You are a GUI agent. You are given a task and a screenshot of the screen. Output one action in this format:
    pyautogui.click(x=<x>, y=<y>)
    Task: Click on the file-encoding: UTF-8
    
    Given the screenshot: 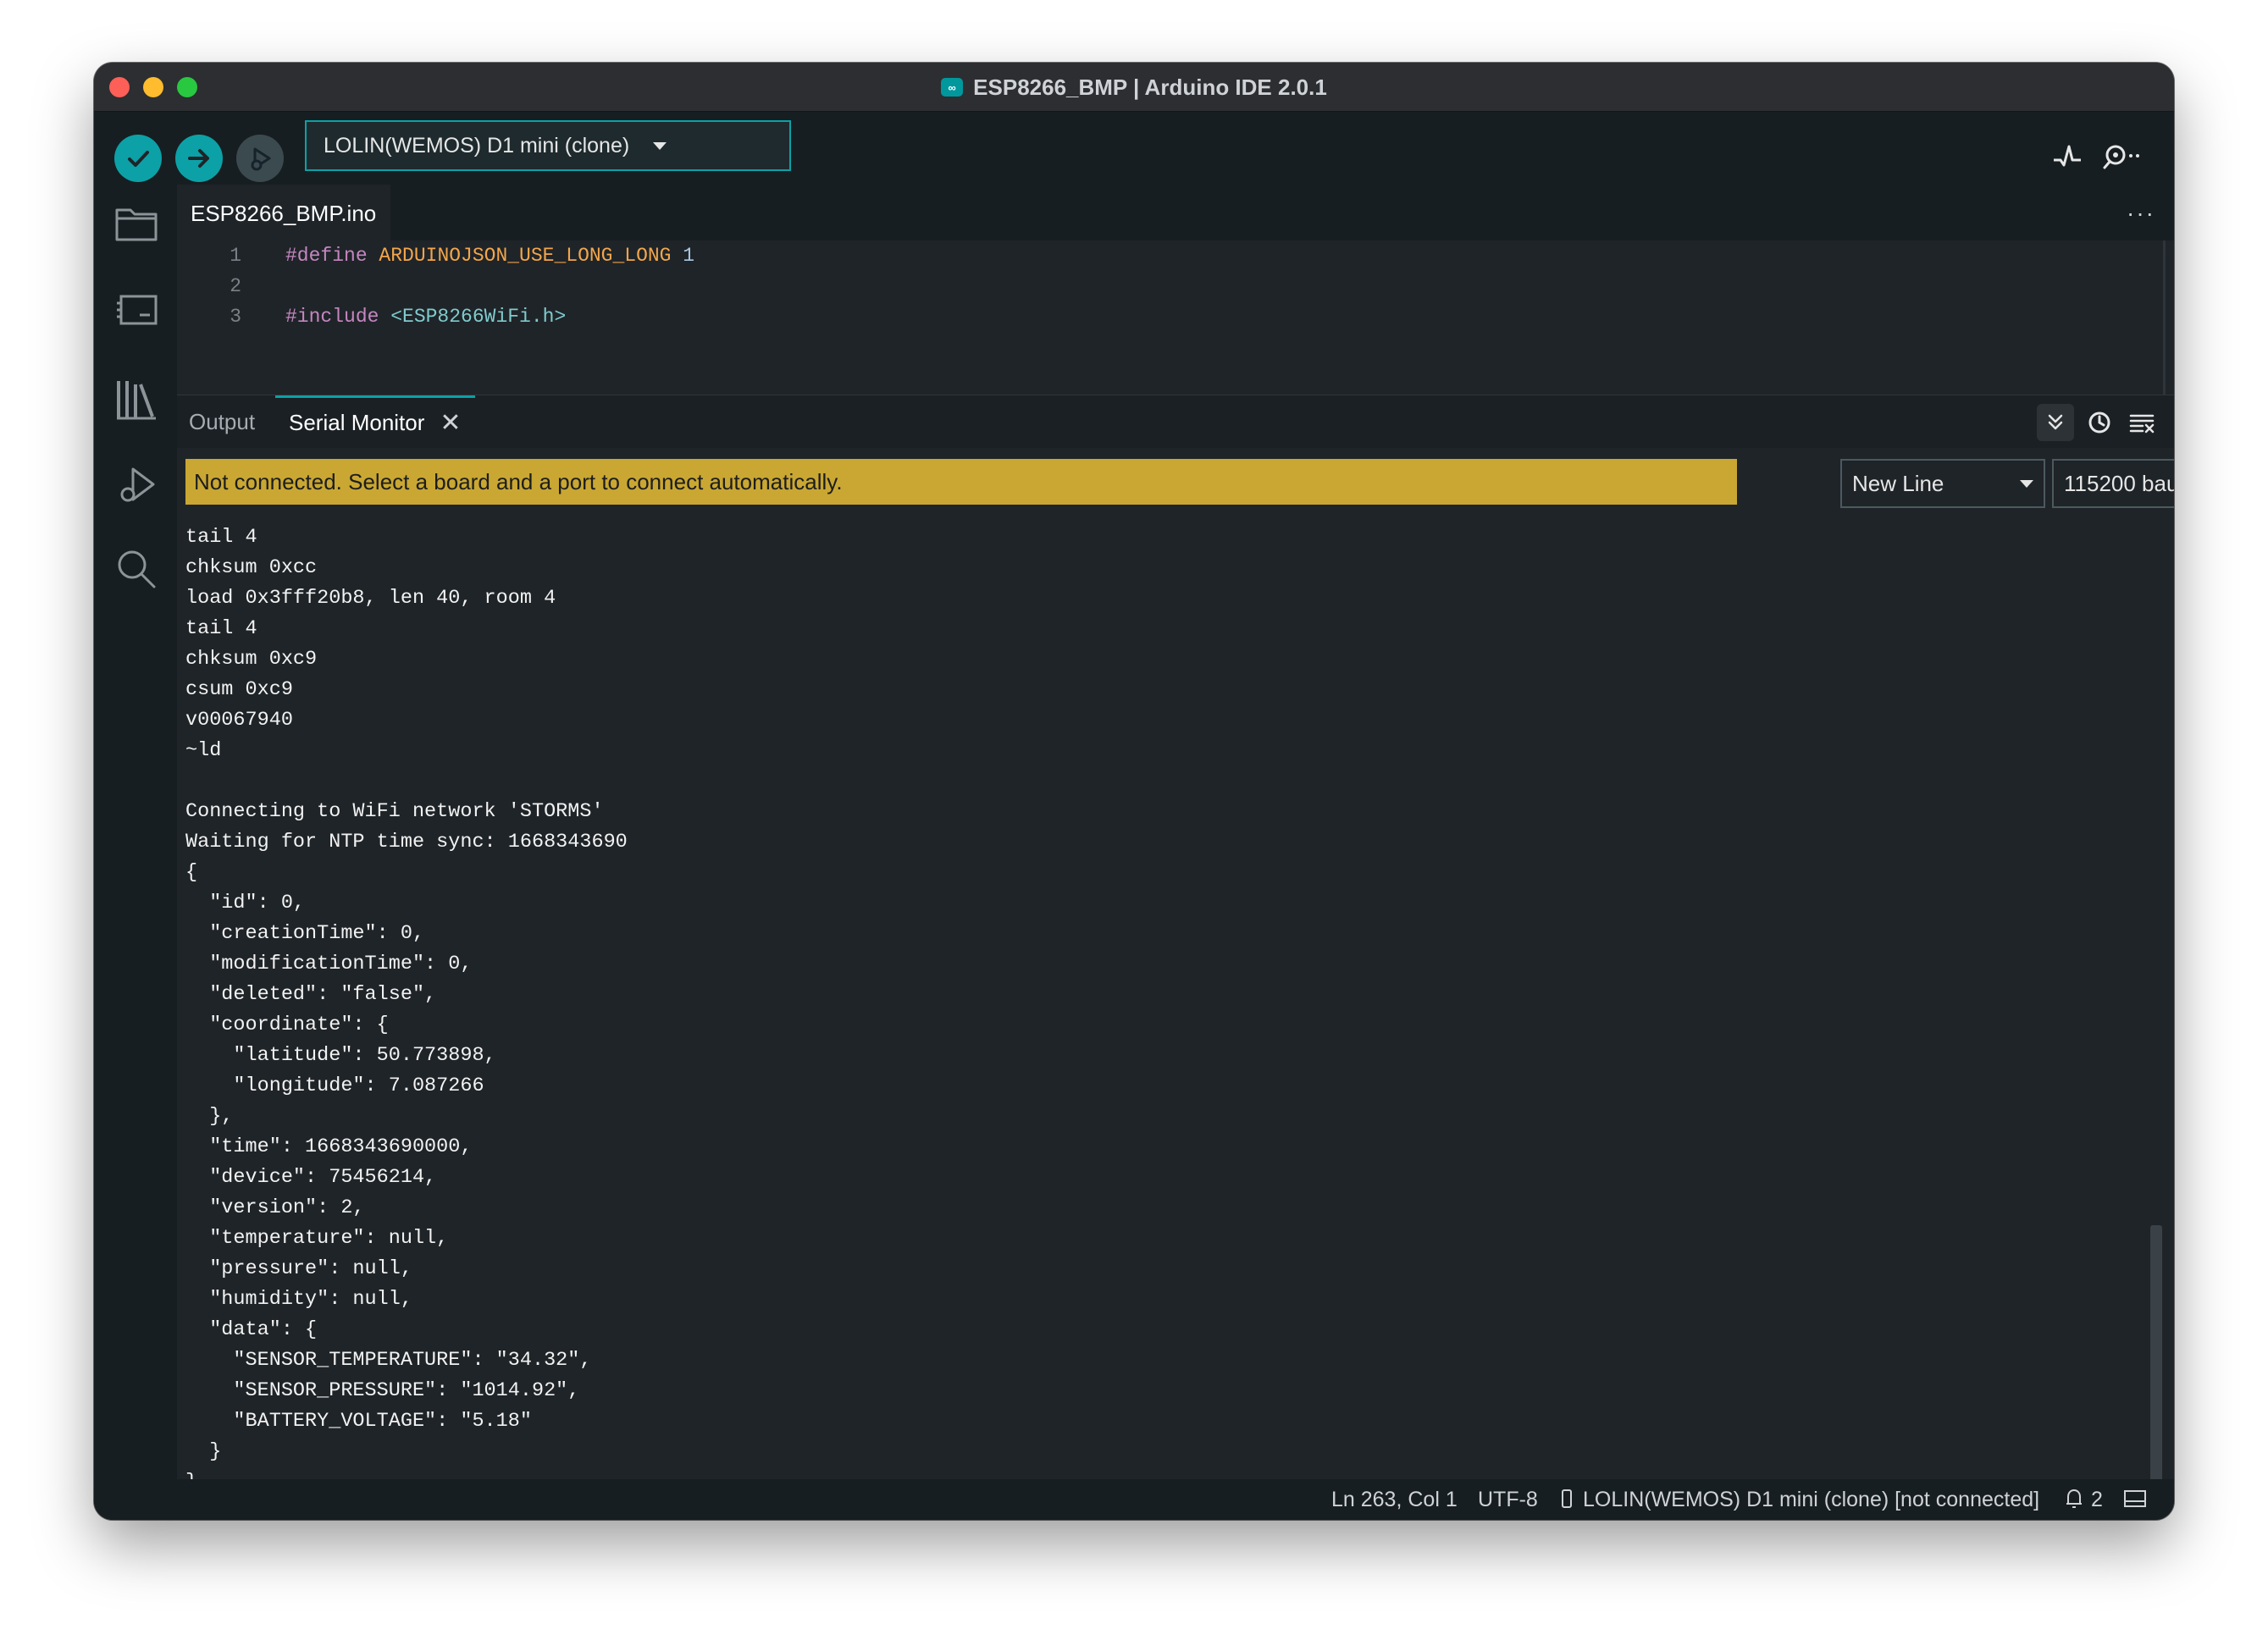 What is the action you would take?
    pyautogui.click(x=1508, y=1499)
    